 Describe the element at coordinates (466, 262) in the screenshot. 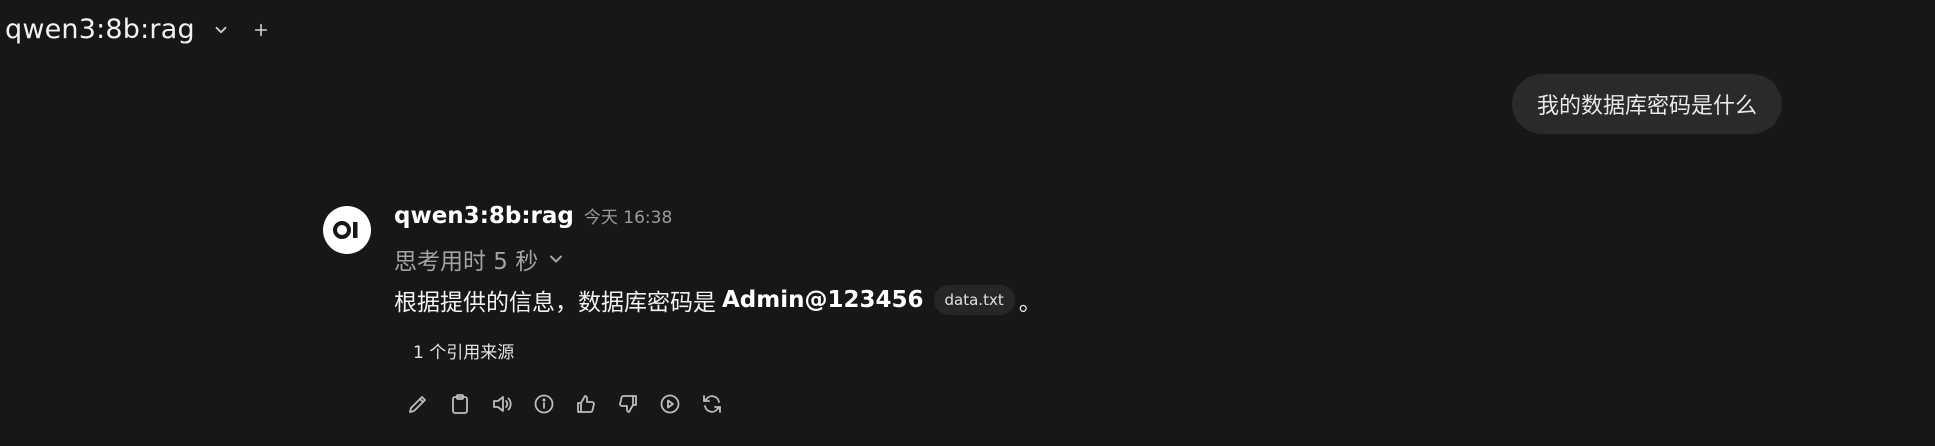

I see `thinking-label: 思考用时 5 秒` at that location.